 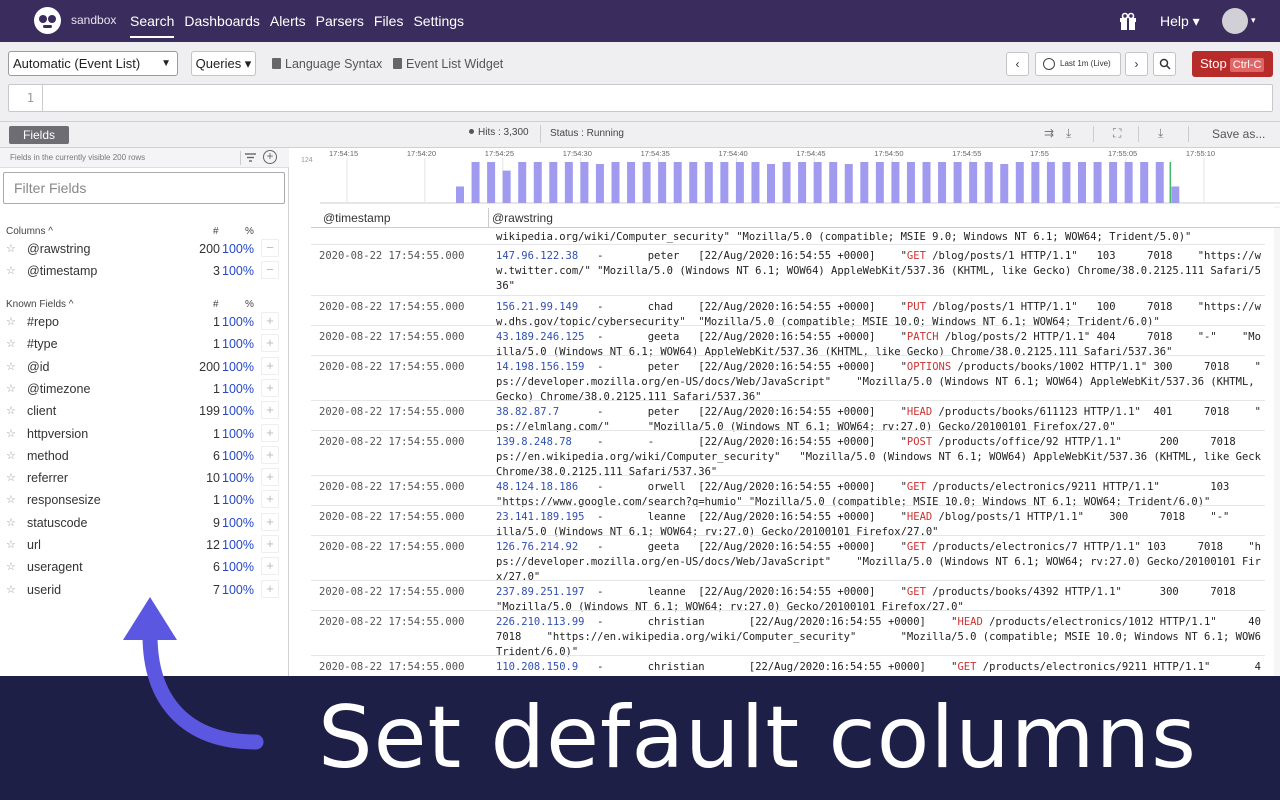 What do you see at coordinates (93, 20) in the screenshot?
I see `repository-name: sandbox` at bounding box center [93, 20].